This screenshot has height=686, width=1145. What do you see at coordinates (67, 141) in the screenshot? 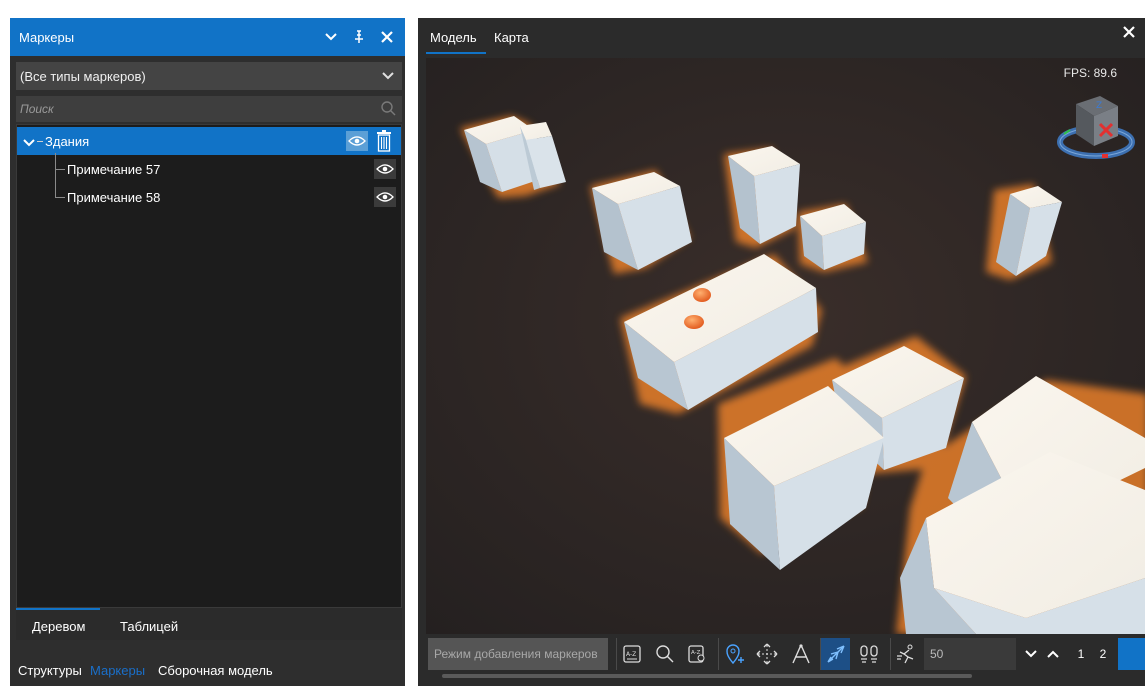
I see `tree-node-label: Здания` at bounding box center [67, 141].